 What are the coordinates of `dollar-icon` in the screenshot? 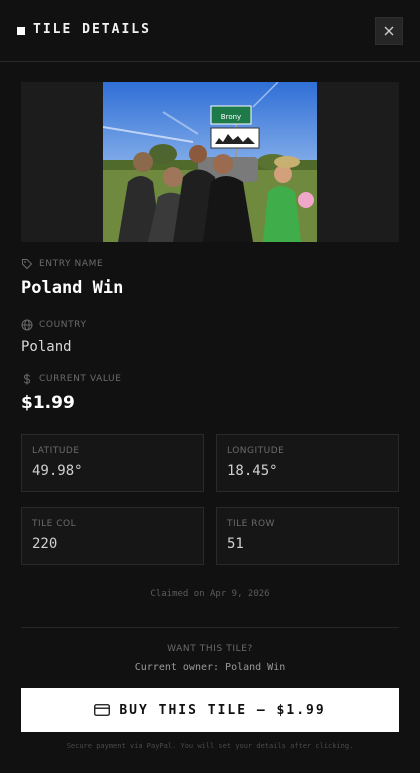 It's located at (27, 379).